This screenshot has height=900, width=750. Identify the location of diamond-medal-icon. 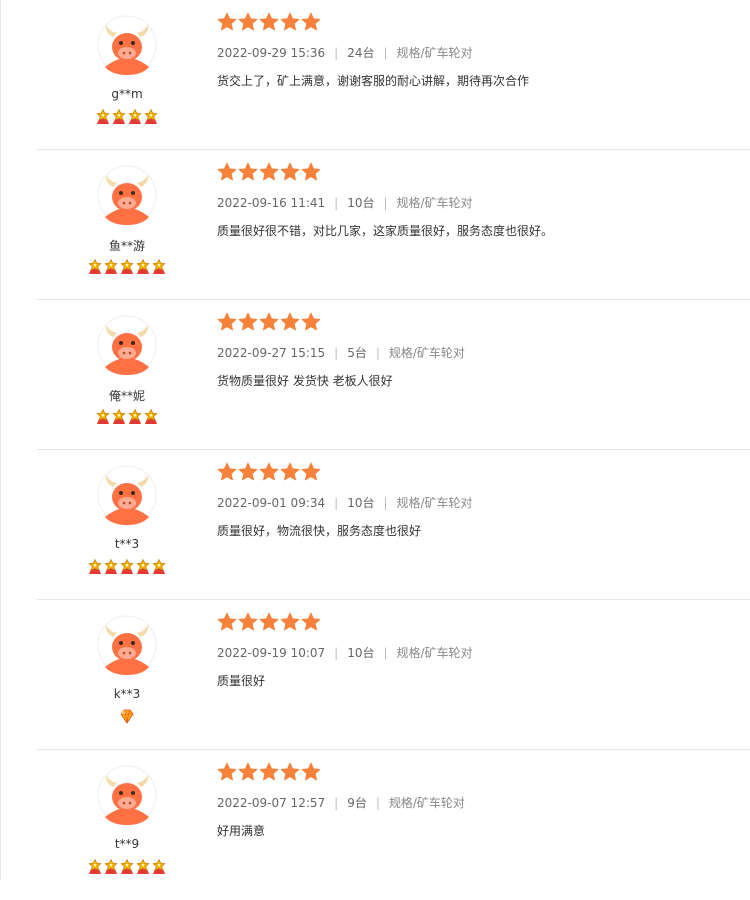
(127, 716).